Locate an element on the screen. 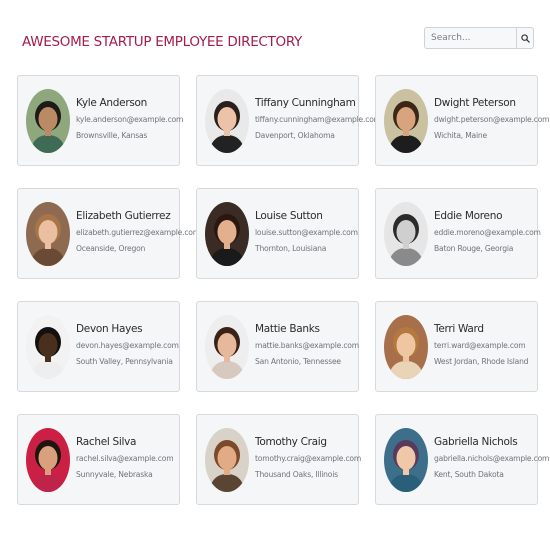 The height and width of the screenshot is (550, 550). employee-name: Gabriella Nichols is located at coordinates (476, 442).